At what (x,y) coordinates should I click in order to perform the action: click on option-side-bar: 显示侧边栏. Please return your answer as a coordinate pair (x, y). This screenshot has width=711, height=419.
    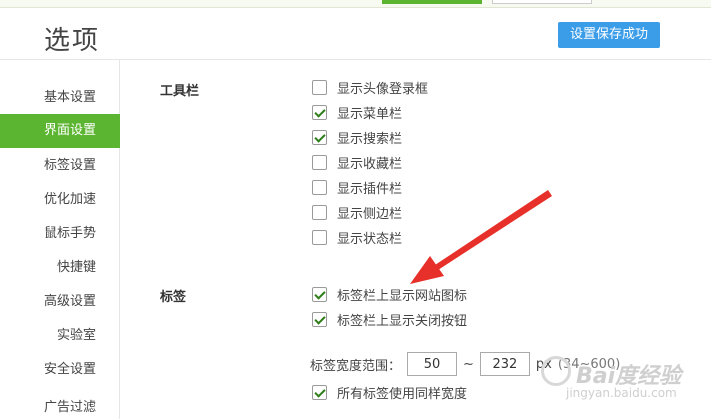
    Looking at the image, I should click on (357, 212).